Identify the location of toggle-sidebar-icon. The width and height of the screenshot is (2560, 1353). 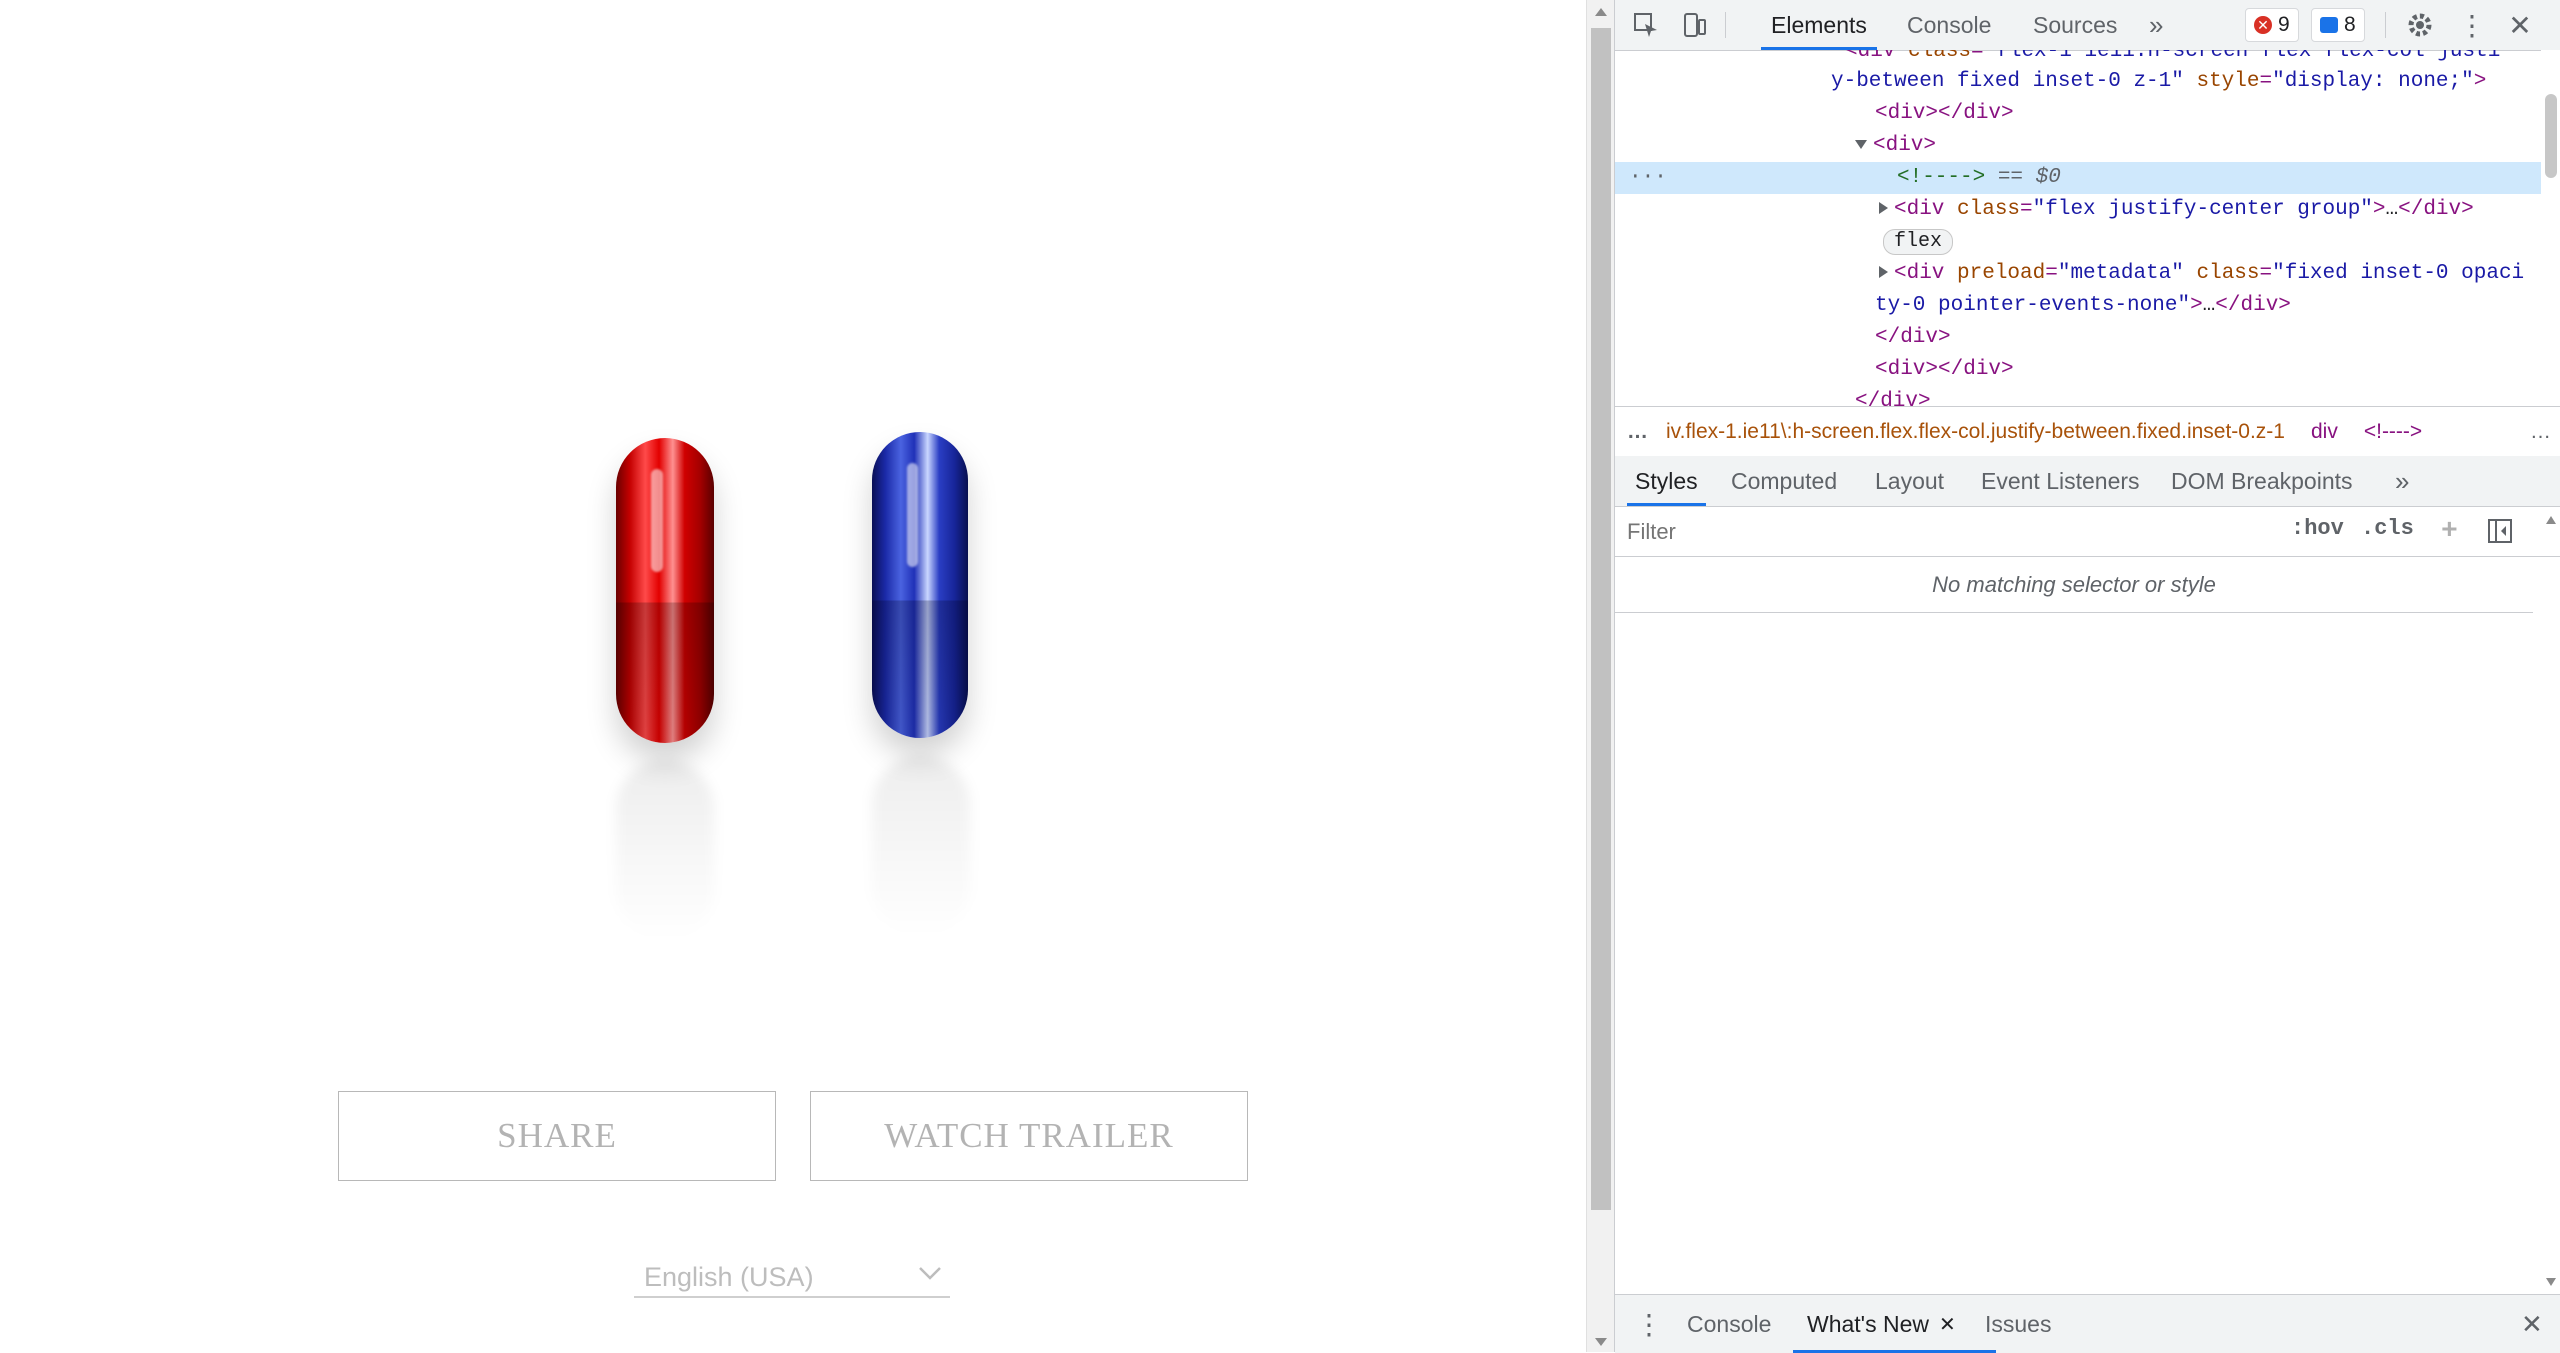
(2500, 531).